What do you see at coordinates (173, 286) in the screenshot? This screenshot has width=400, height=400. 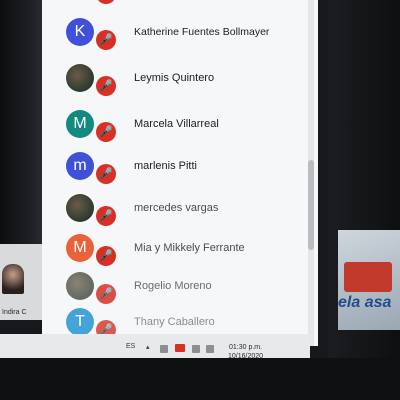 I see `participant-name: Rogelio Moreno` at bounding box center [173, 286].